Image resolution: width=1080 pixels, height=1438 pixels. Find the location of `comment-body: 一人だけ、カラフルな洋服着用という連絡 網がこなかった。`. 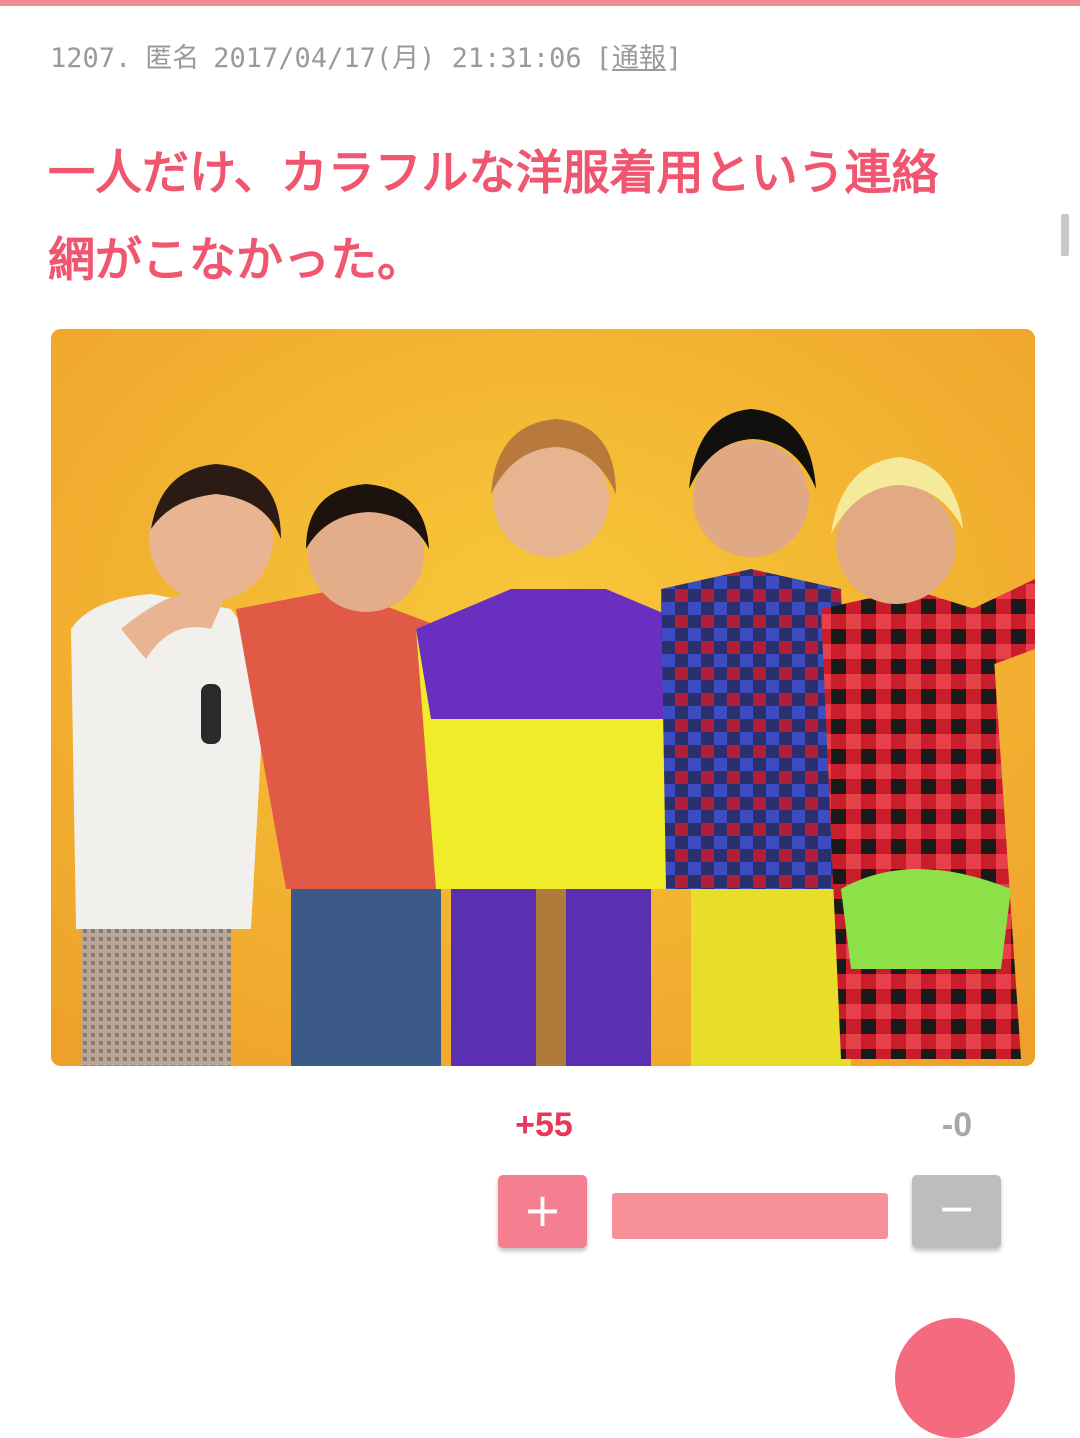

comment-body: 一人だけ、カラフルな洋服着用という連絡 網がこなかった。 is located at coordinates (540, 217).